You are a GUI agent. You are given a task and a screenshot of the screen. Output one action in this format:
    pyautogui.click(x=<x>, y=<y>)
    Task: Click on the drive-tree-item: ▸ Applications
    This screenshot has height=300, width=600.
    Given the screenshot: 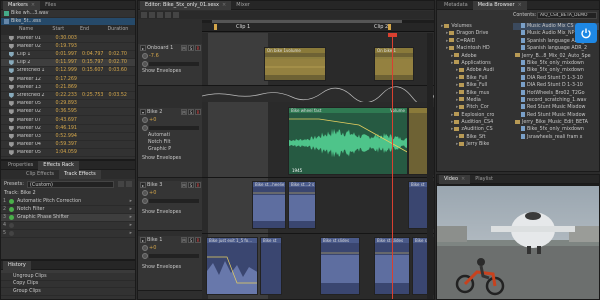 What is the action you would take?
    pyautogui.click(x=475, y=63)
    